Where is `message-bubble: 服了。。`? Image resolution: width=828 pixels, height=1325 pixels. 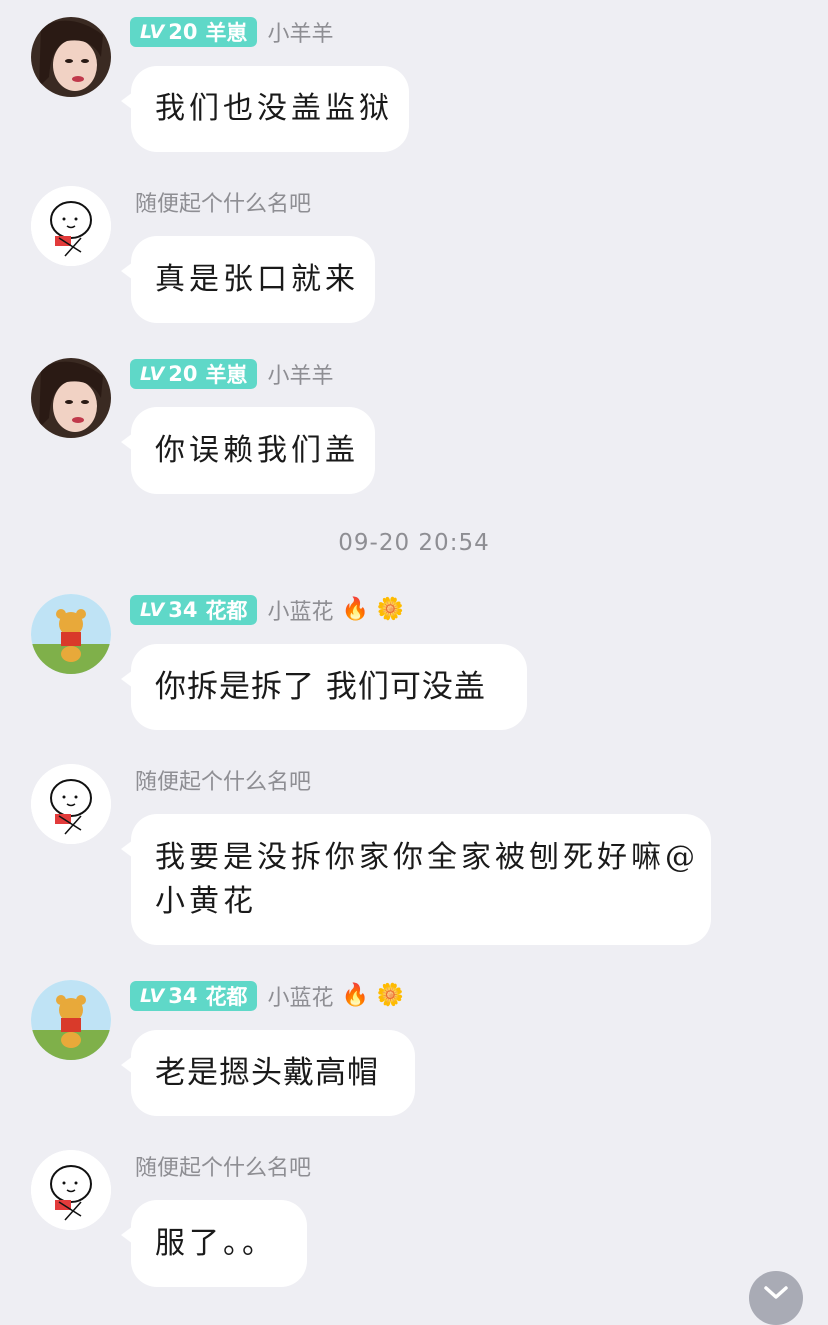 message-bubble: 服了。。 is located at coordinates (214, 1243).